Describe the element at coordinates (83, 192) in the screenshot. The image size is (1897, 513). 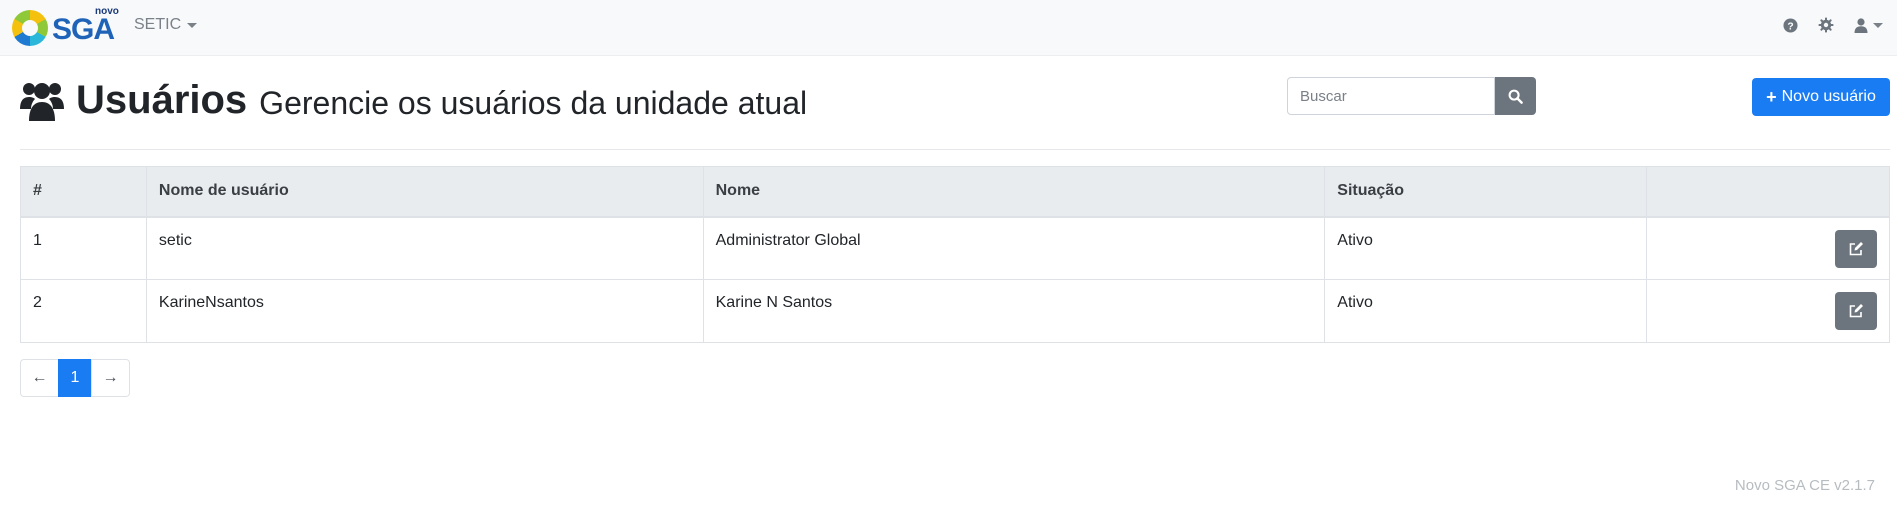
I see `column-header-id: #` at that location.